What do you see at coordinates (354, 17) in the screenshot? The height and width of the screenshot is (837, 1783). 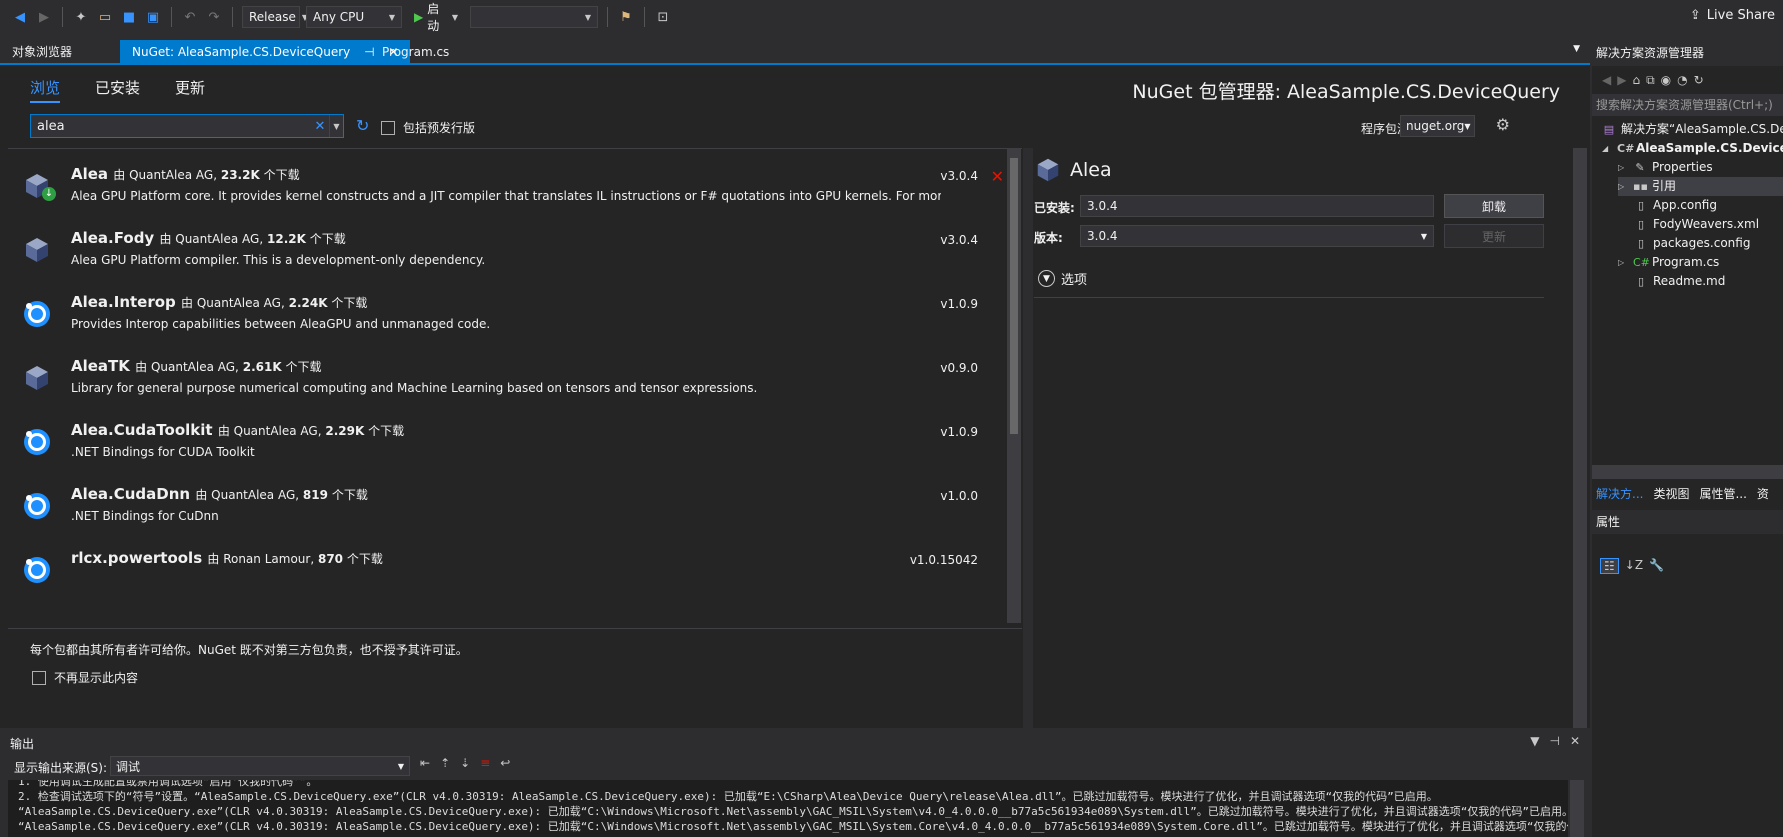 I see `platform-select: Any CPU ▼` at bounding box center [354, 17].